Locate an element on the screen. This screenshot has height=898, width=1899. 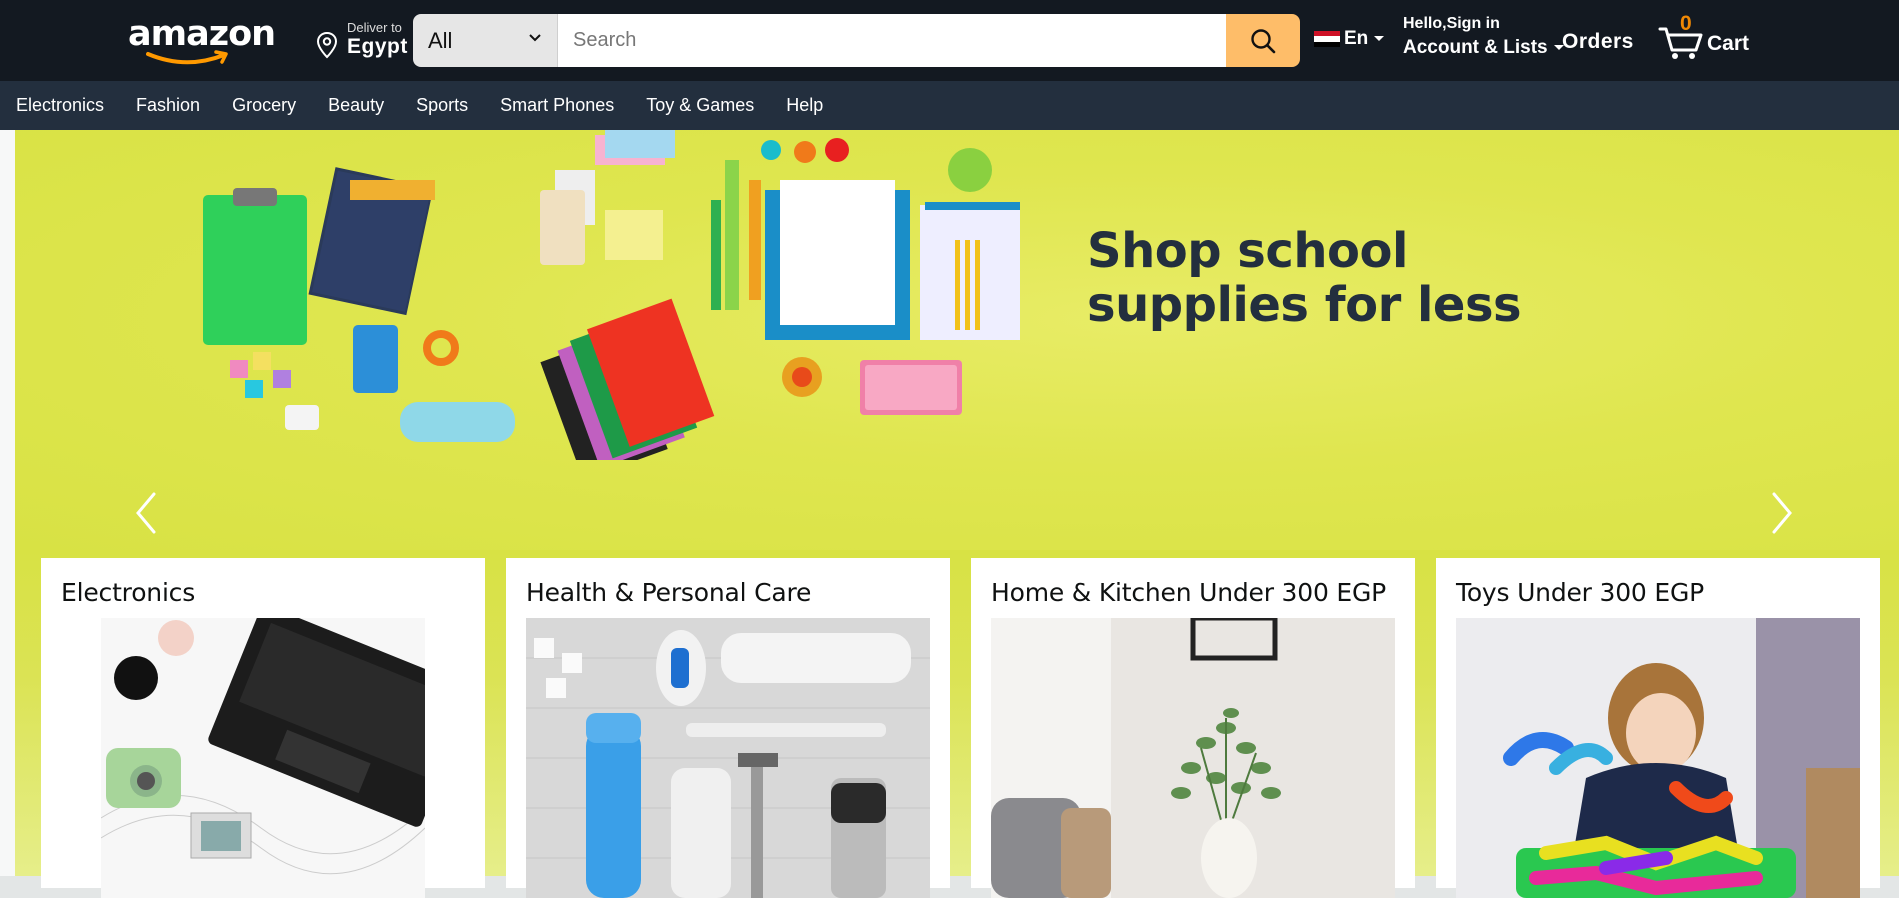
card-health-personal-care: Health & Personal Care is located at coordinates (728, 728).